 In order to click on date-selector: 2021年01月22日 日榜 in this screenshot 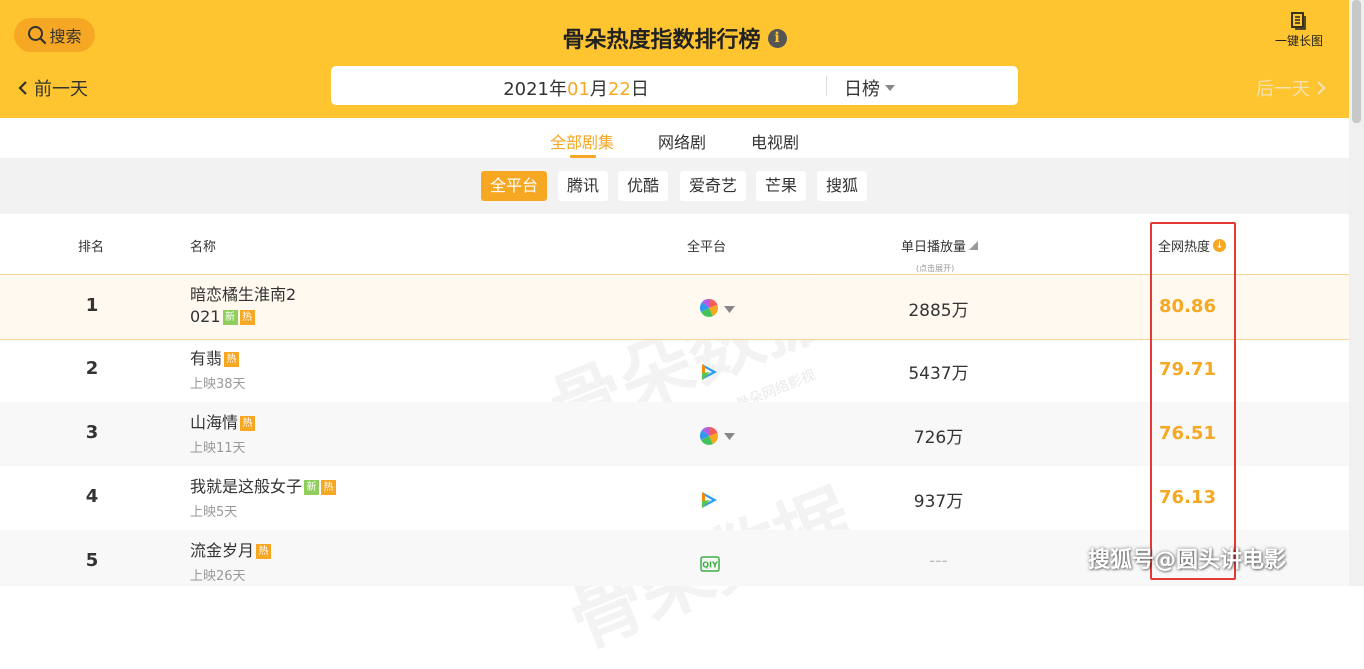, I will do `click(674, 85)`.